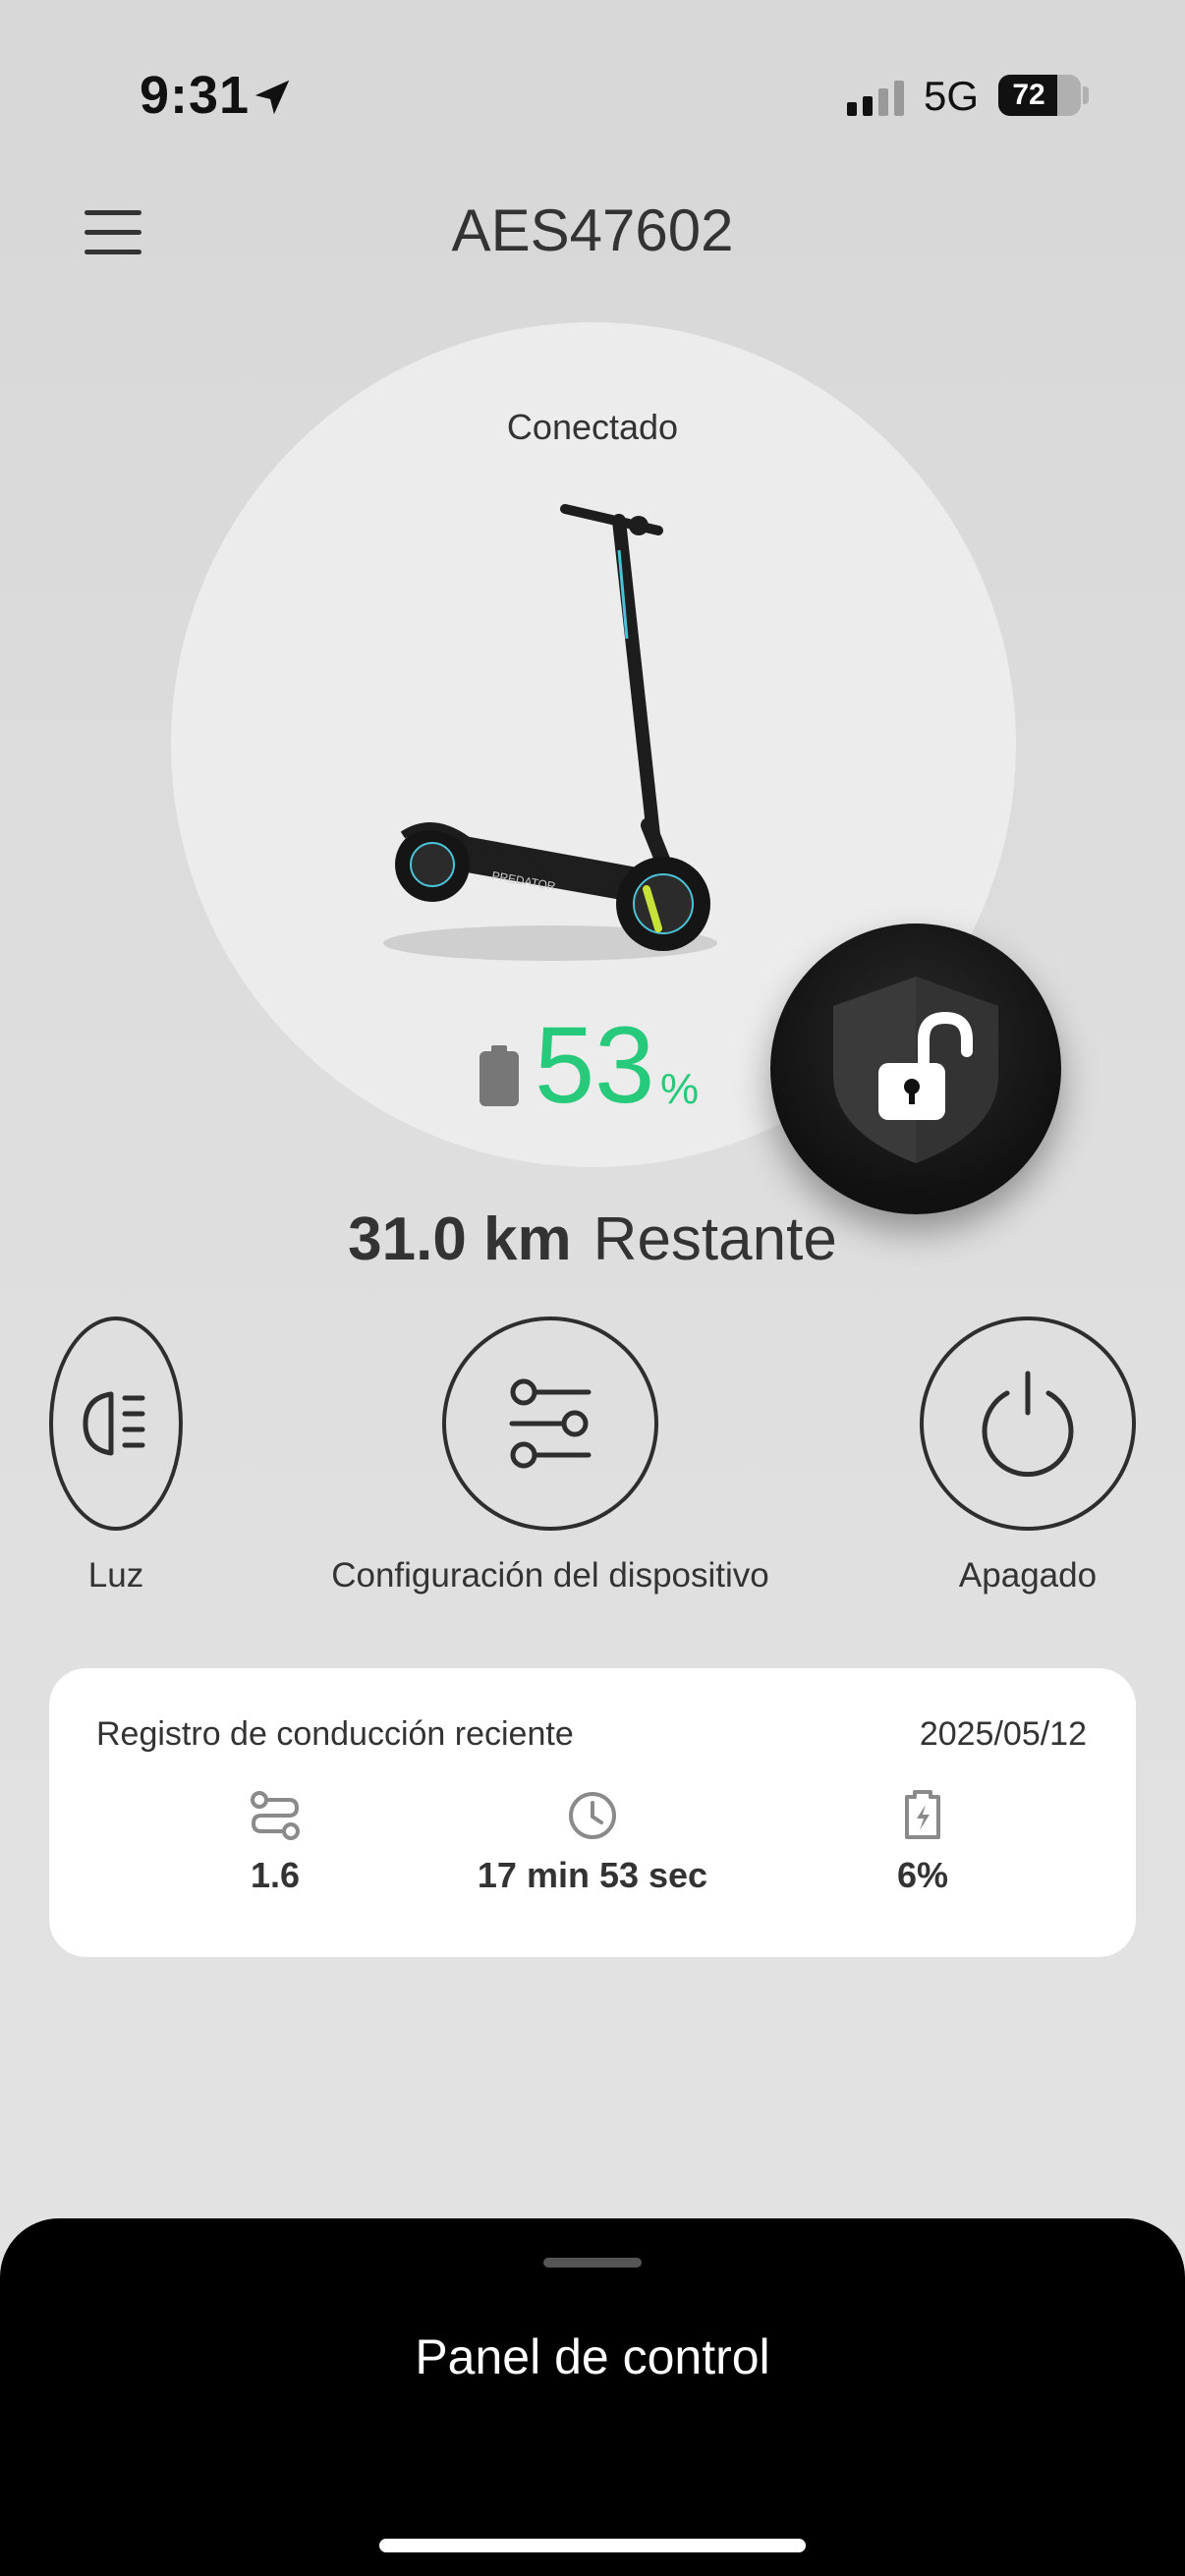 The width and height of the screenshot is (1185, 2576). I want to click on device-settings-button, so click(550, 1423).